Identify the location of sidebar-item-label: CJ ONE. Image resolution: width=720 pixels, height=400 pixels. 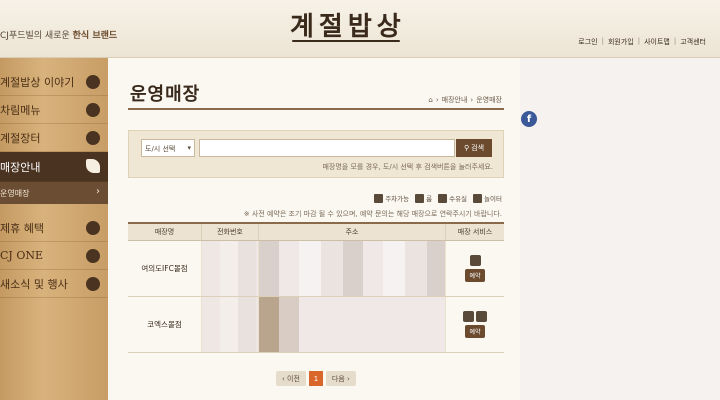
(21, 255).